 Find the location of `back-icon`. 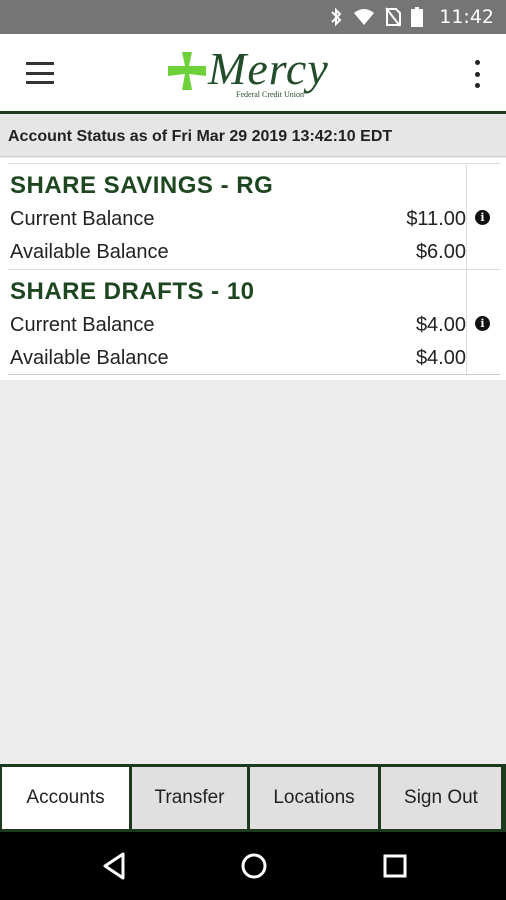

back-icon is located at coordinates (114, 866).